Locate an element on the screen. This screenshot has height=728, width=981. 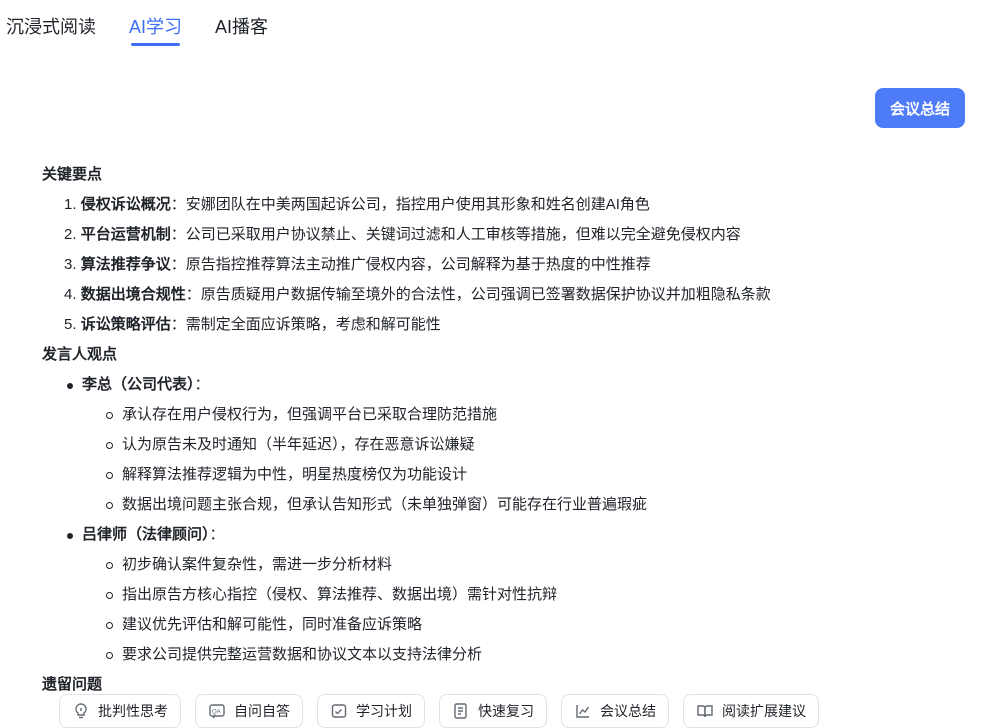
ai-tools-toolbar: 批判性思考 QA 自问自答 学习计划 快速复习 会议总结 阅读扩展建议 is located at coordinates (439, 711).